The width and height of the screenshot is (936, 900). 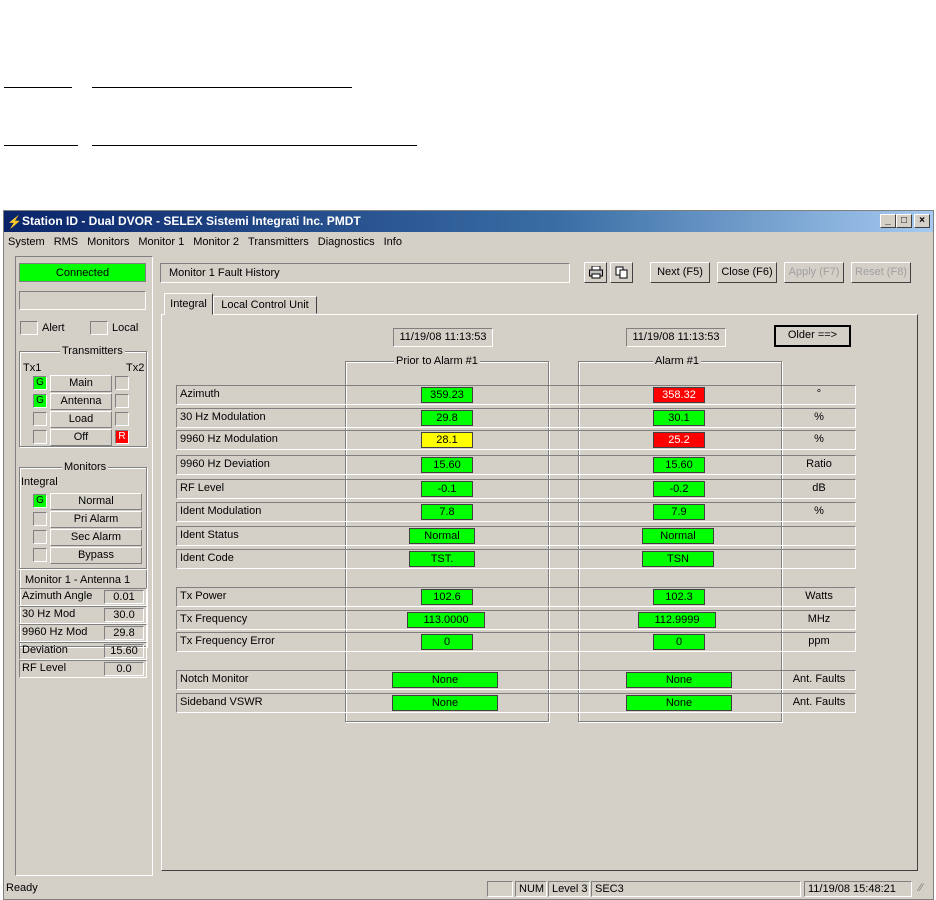 I want to click on prior-value: 113.0000, so click(x=446, y=620).